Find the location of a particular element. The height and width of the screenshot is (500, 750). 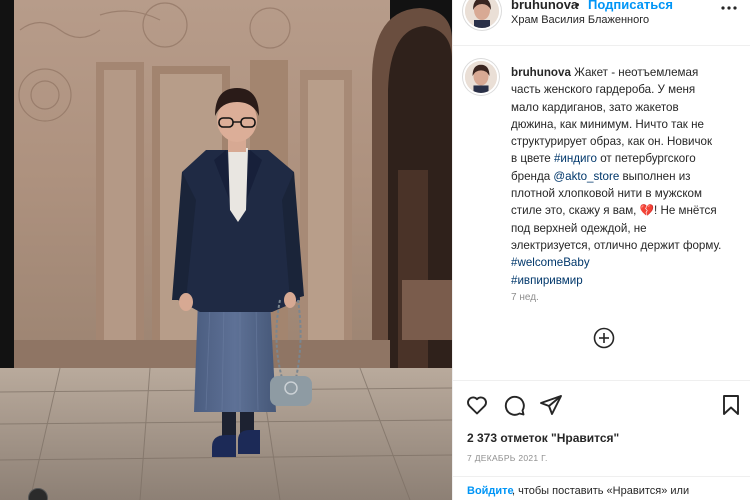

action-bar is located at coordinates (601, 404).